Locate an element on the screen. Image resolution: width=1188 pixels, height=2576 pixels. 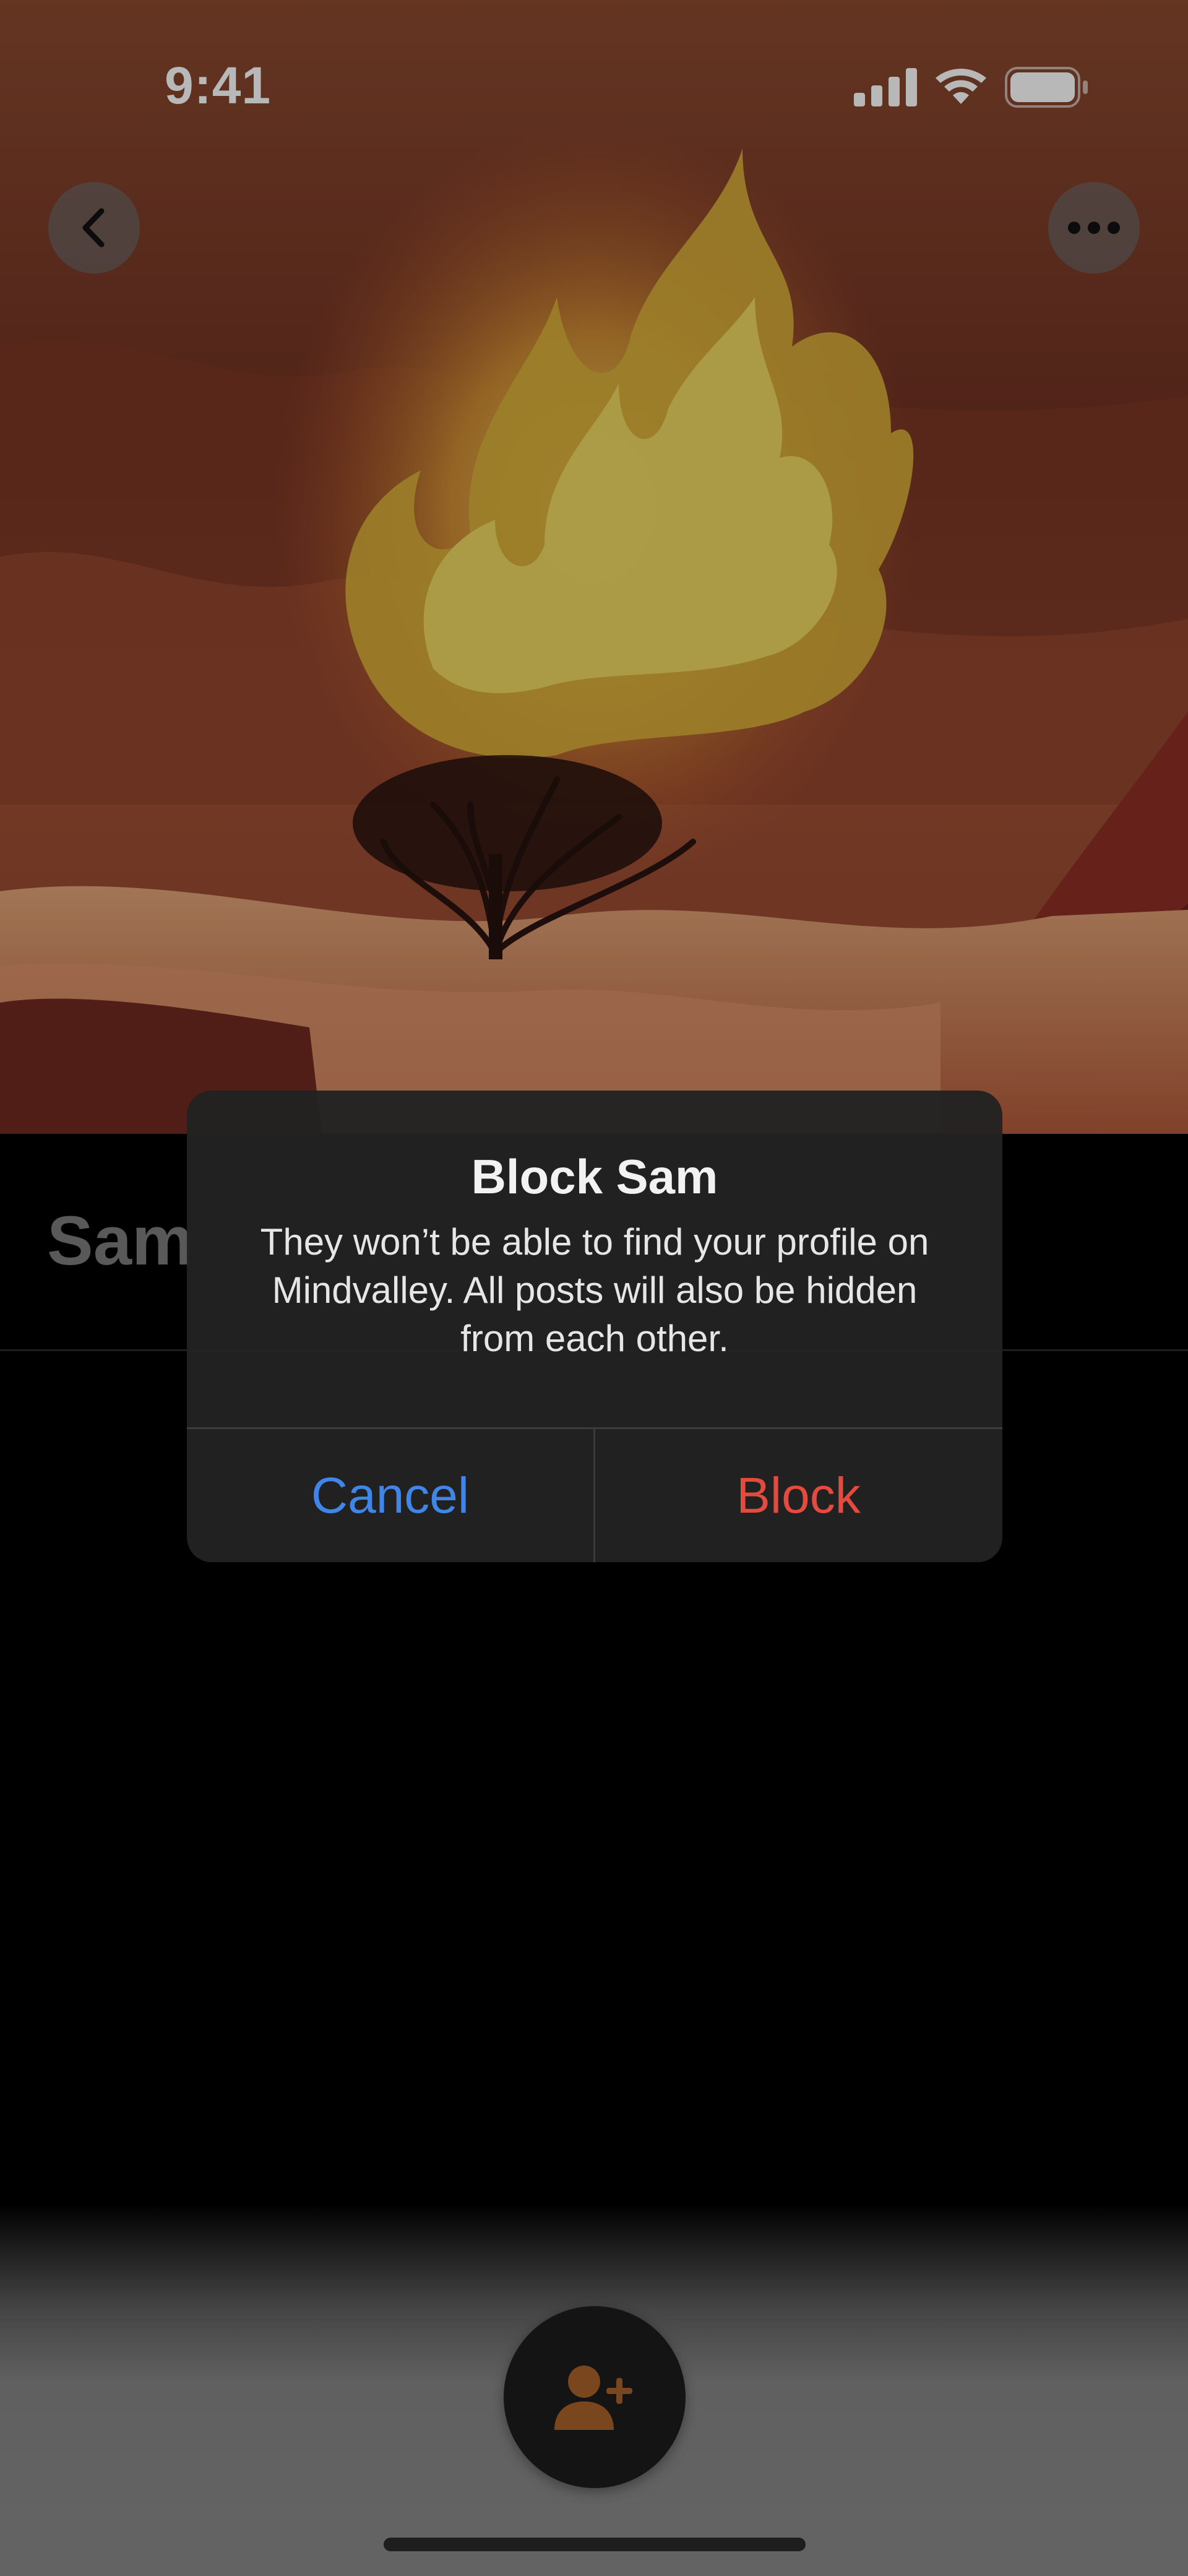
block-button: Block is located at coordinates (799, 1495).